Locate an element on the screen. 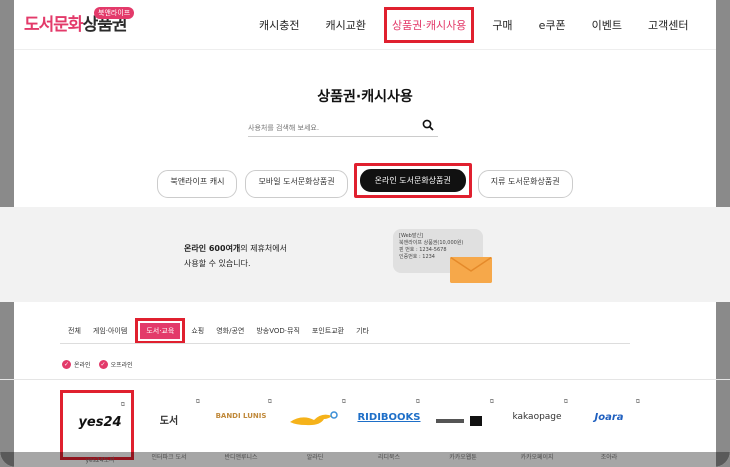 The image size is (730, 467). lamp-icon is located at coordinates (314, 418).